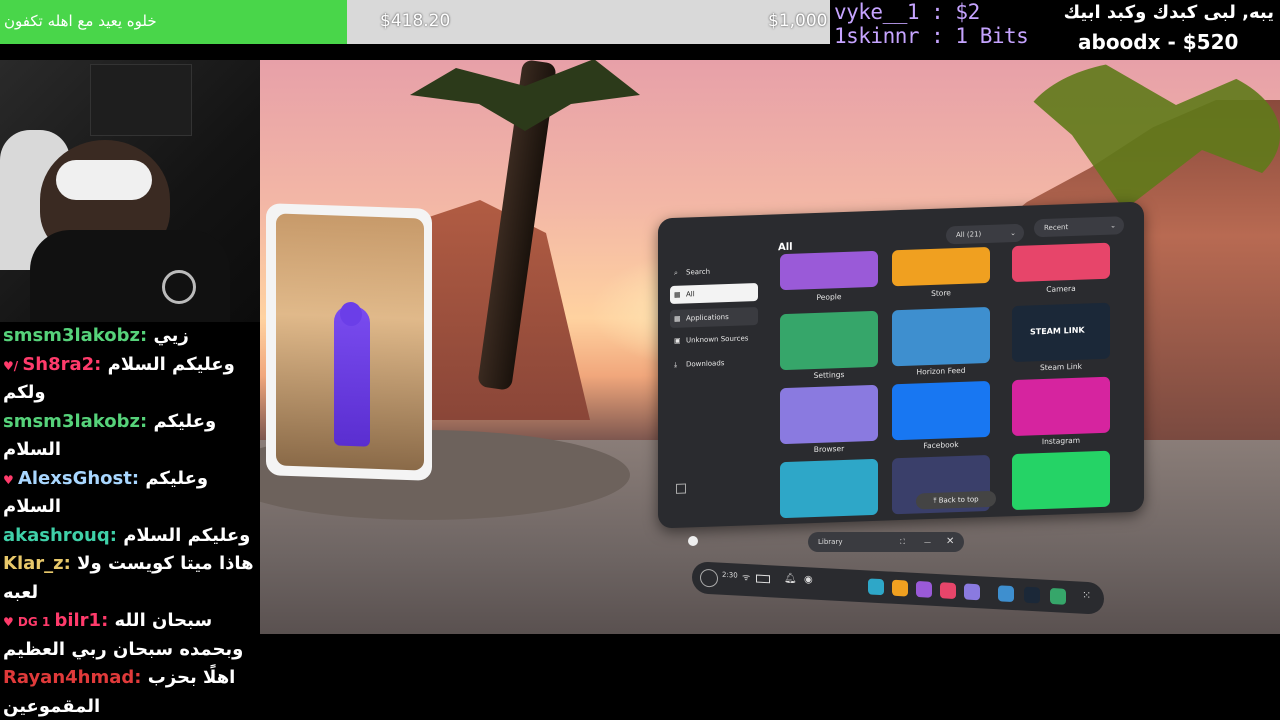 This screenshot has height=720, width=1280. I want to click on vr-headset, so click(104, 180).